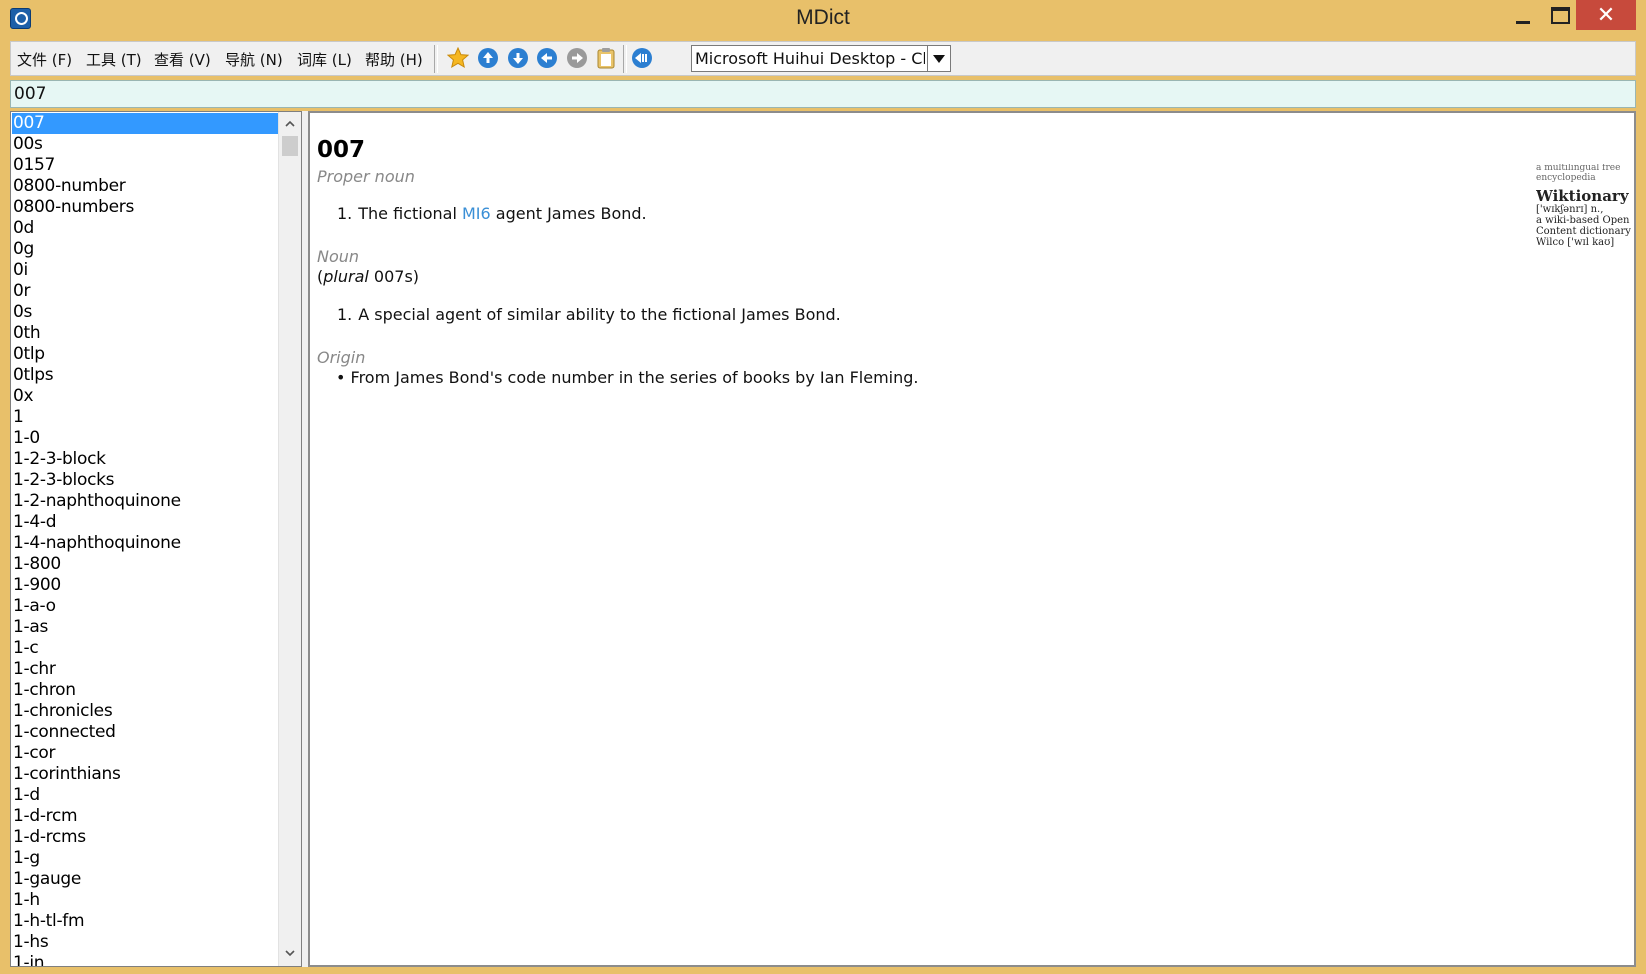  I want to click on arrow-down-icon, so click(518, 58).